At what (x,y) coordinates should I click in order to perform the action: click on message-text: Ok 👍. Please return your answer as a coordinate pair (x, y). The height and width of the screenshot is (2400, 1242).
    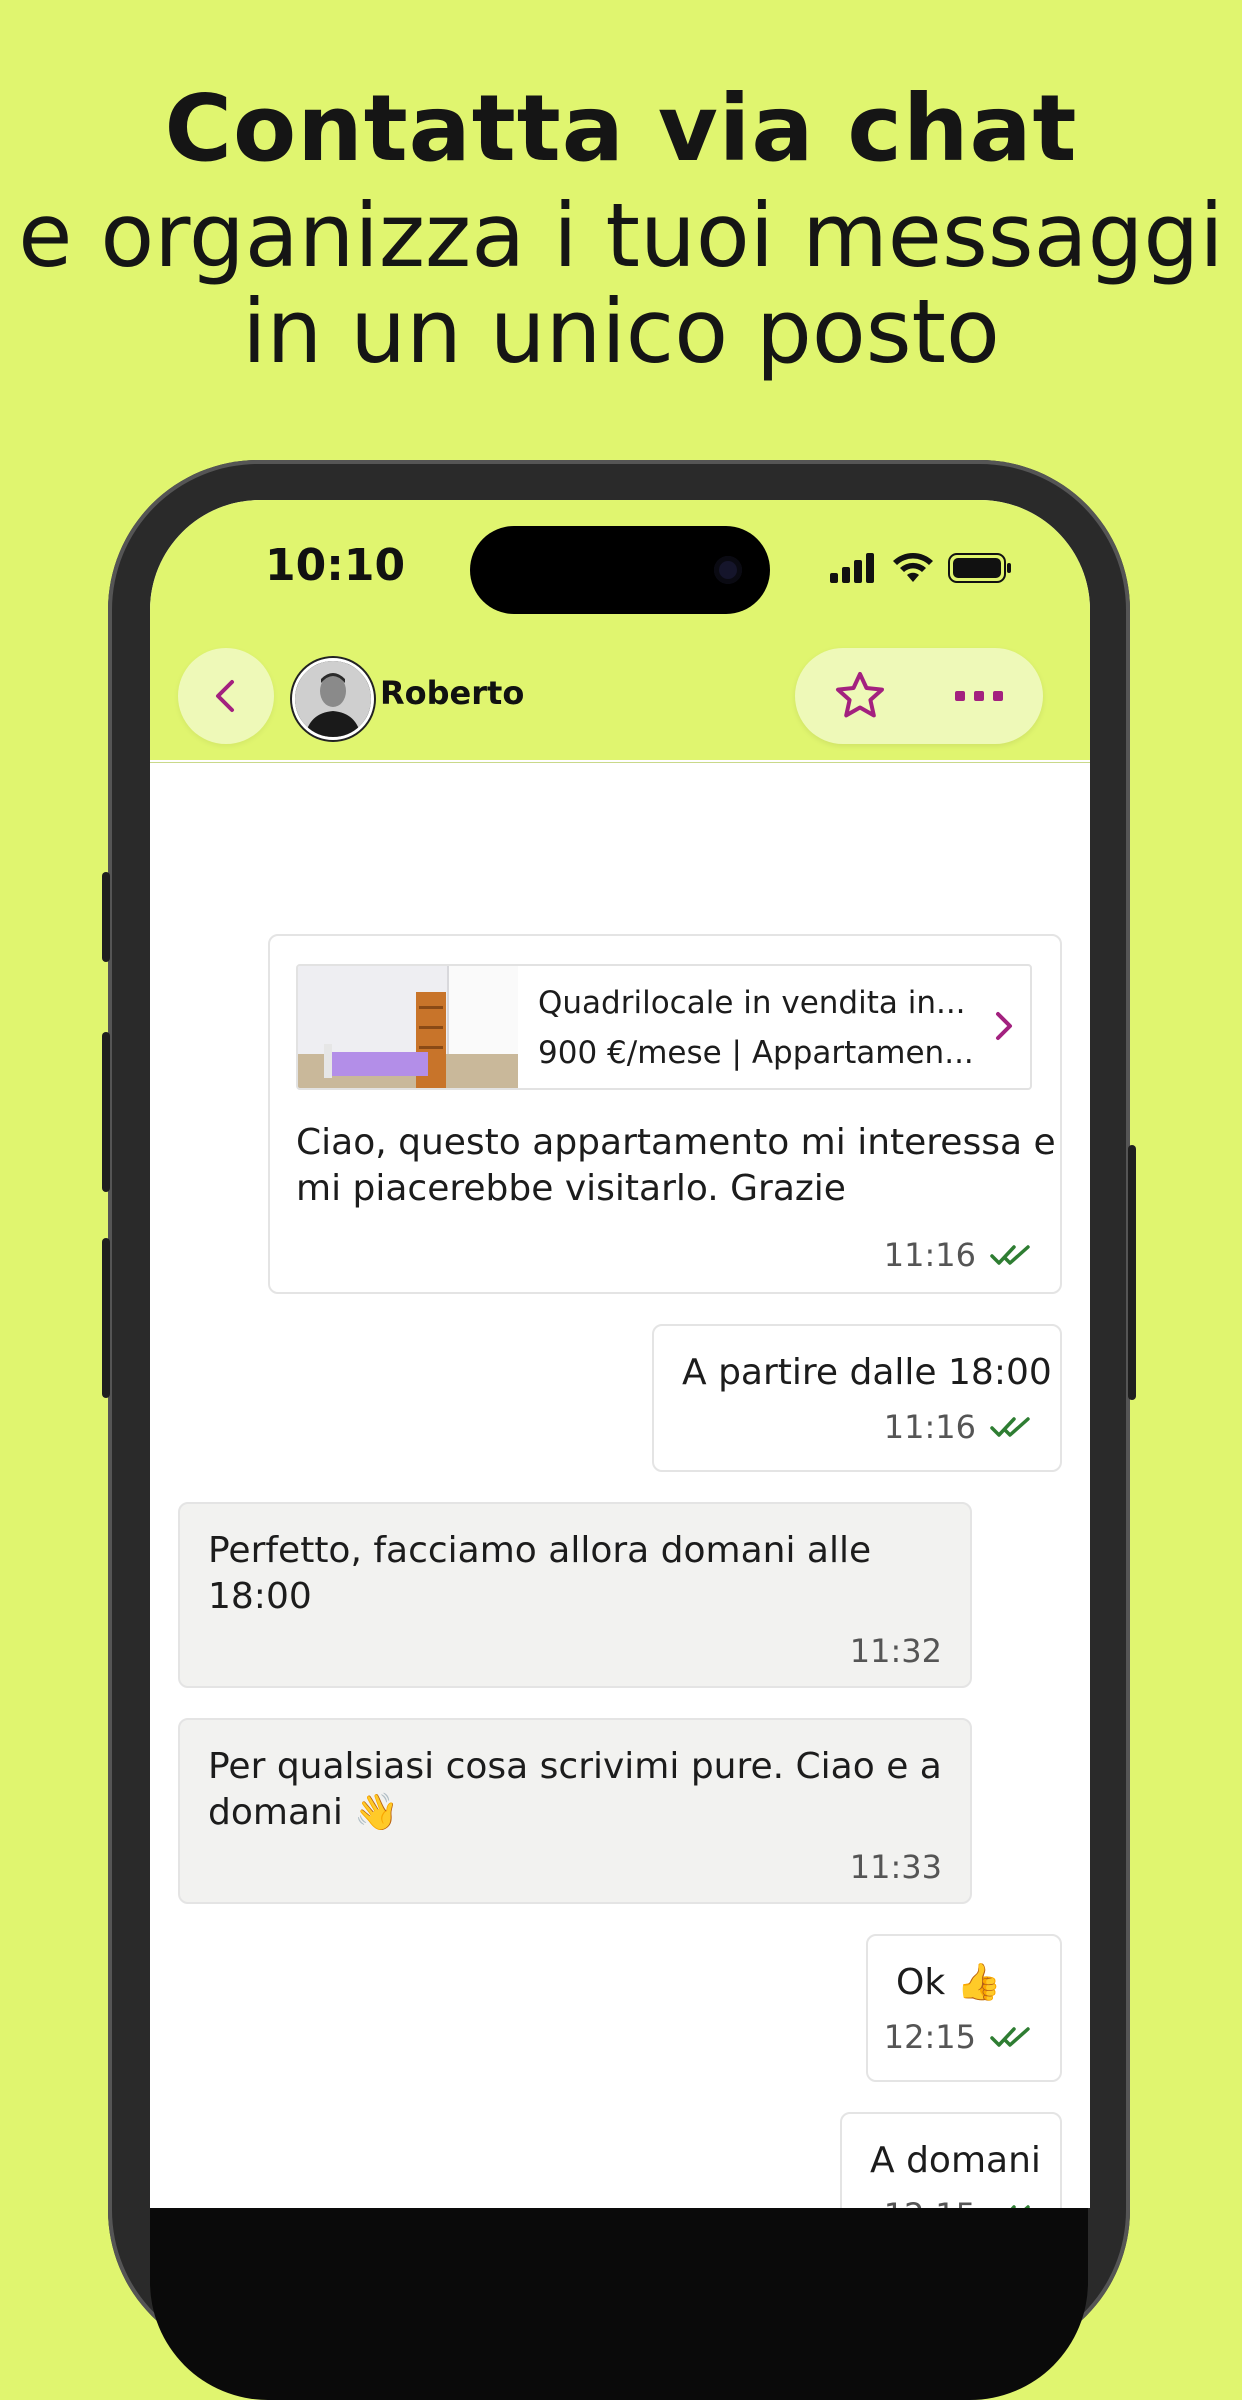
    Looking at the image, I should click on (949, 1982).